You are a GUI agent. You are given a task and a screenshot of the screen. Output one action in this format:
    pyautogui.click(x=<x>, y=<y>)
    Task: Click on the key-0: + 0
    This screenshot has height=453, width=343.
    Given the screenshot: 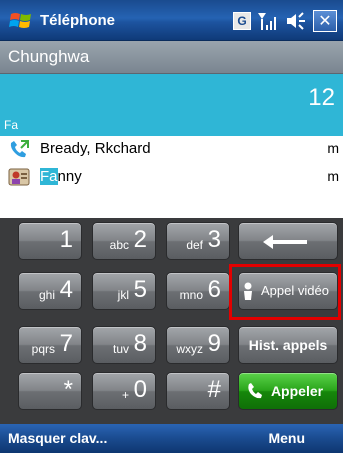 What is the action you would take?
    pyautogui.click(x=124, y=391)
    